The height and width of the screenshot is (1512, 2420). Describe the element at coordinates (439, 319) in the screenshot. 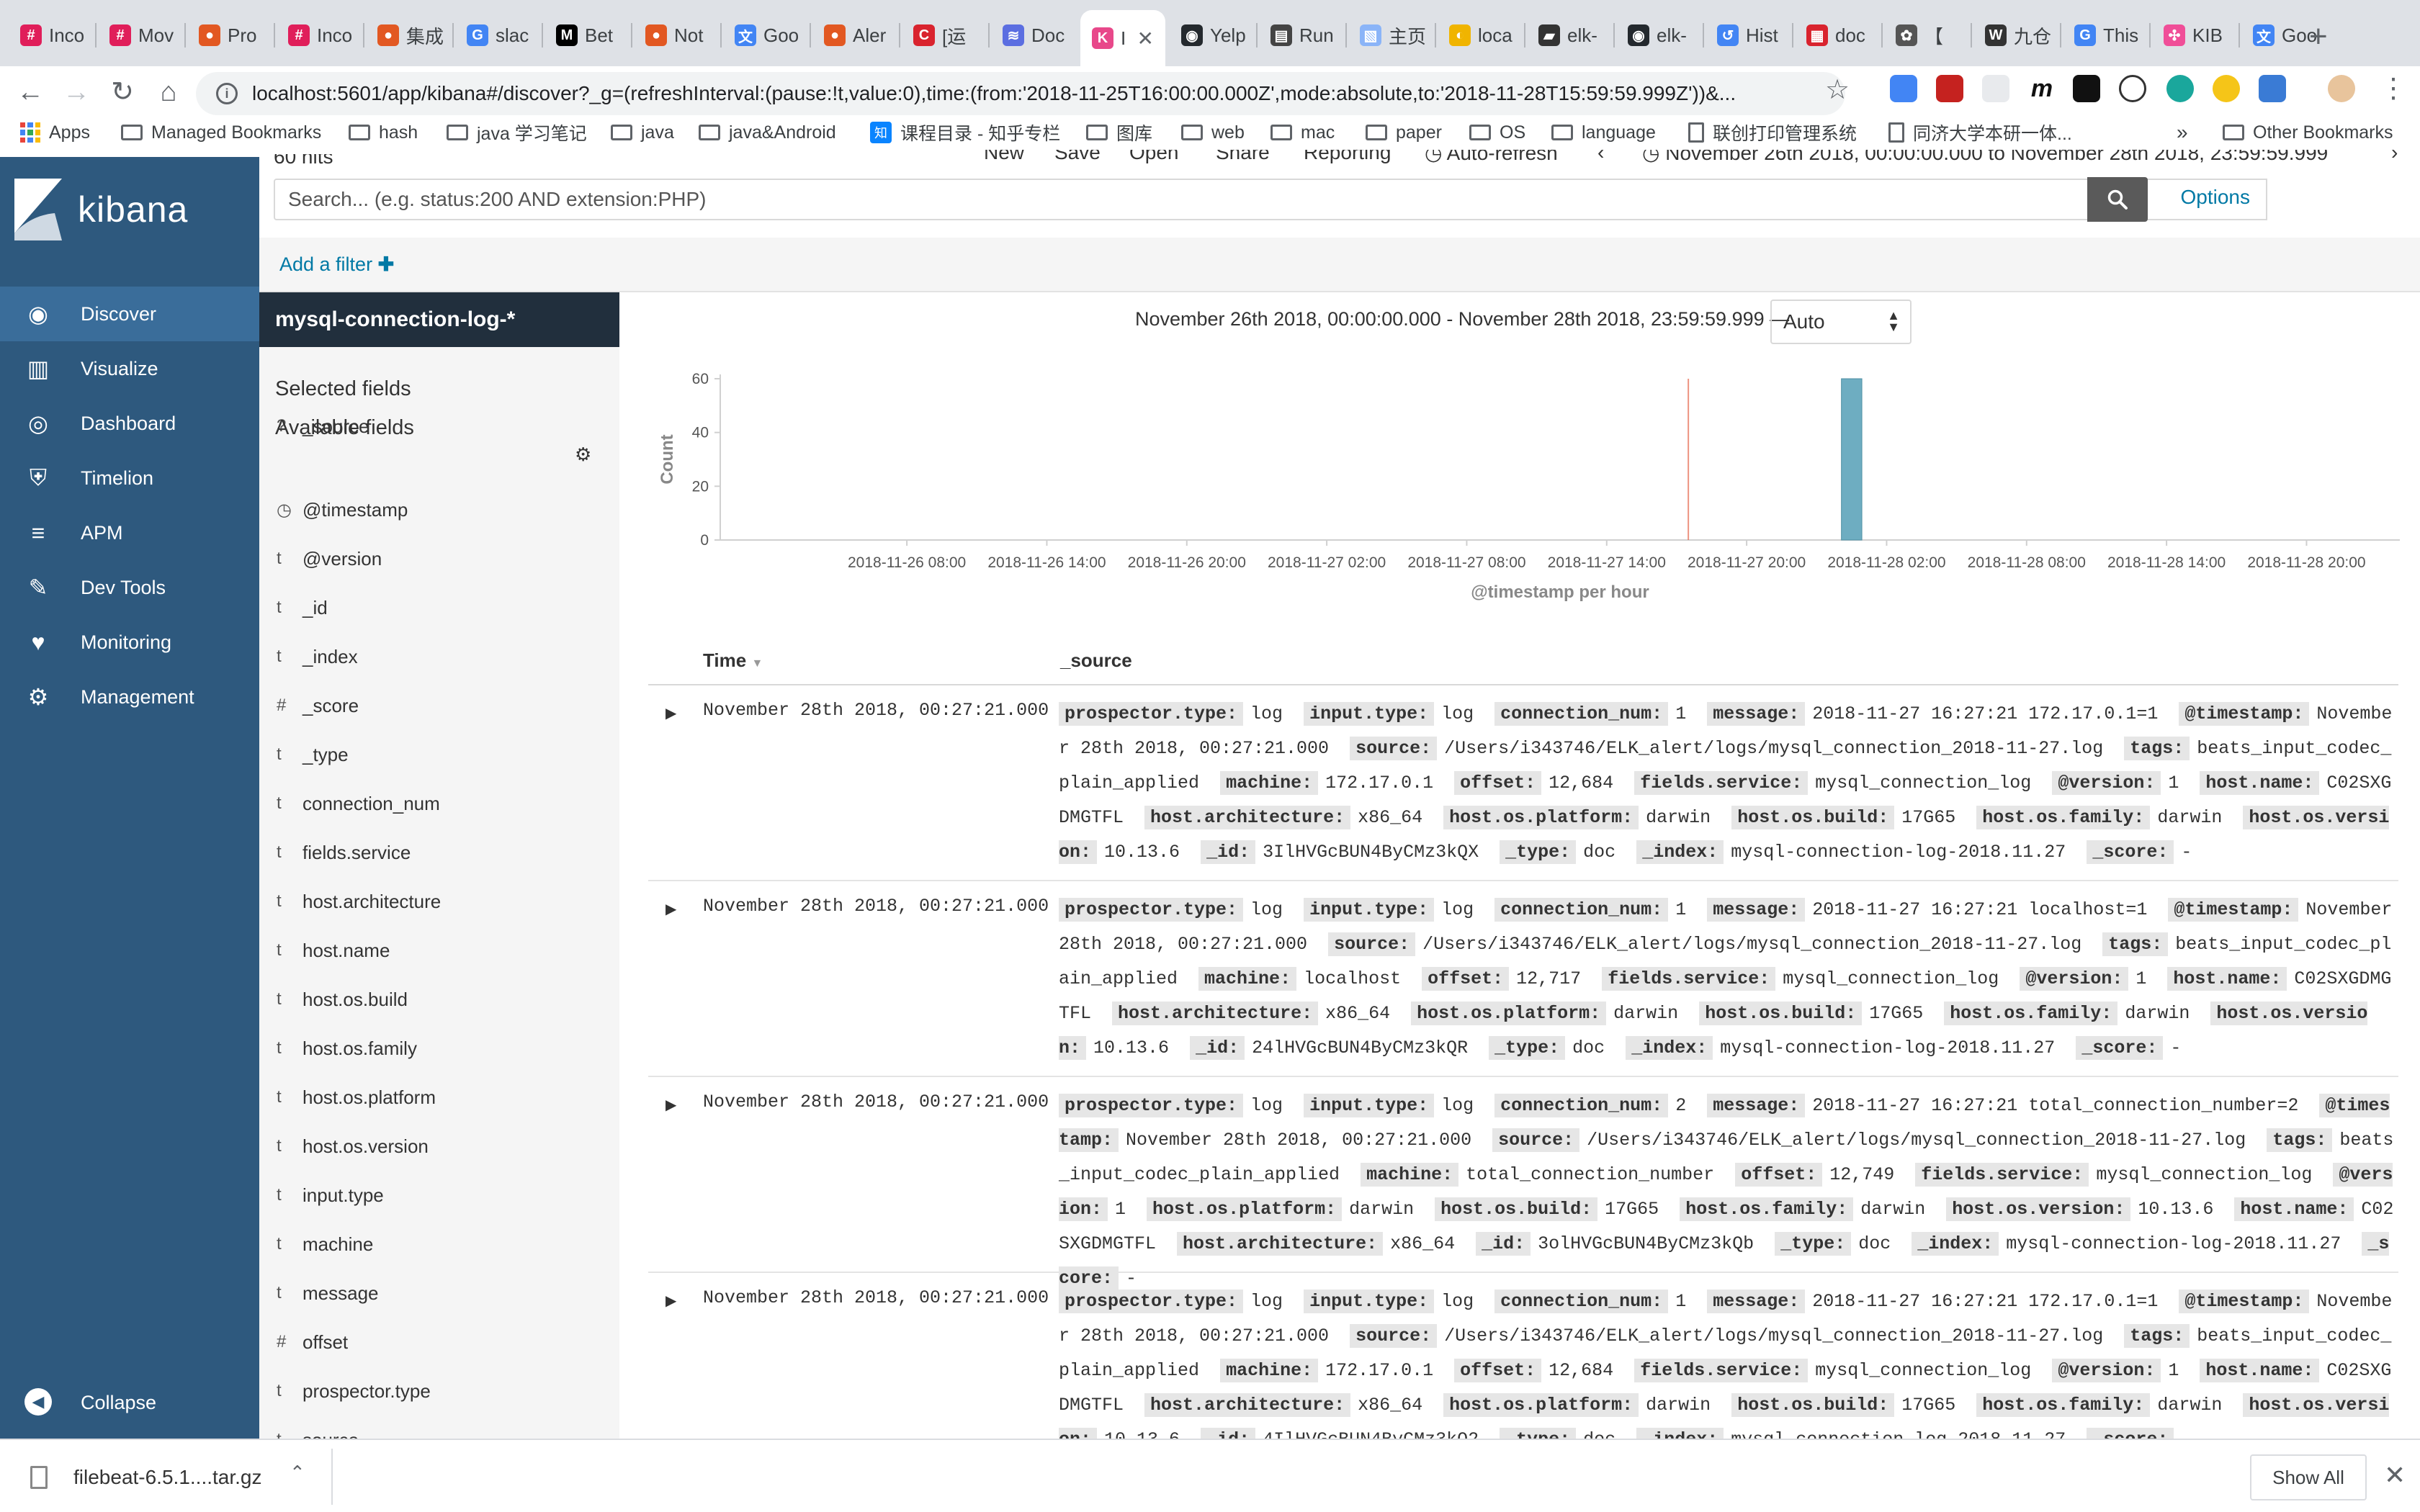

I see `index-pattern-selector: mysql-connection-log-*` at that location.